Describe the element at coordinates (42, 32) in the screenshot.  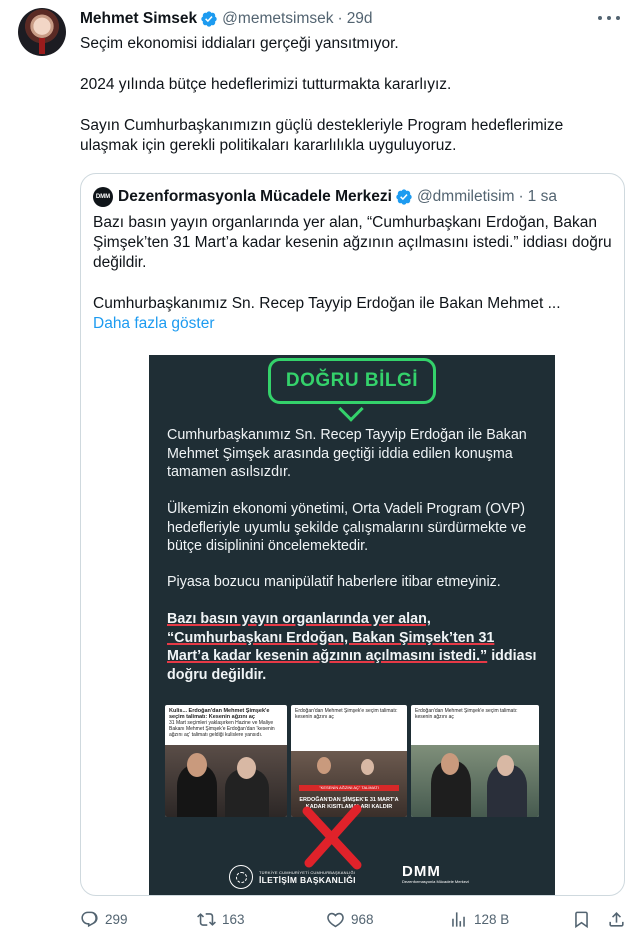
I see `author-avatar` at that location.